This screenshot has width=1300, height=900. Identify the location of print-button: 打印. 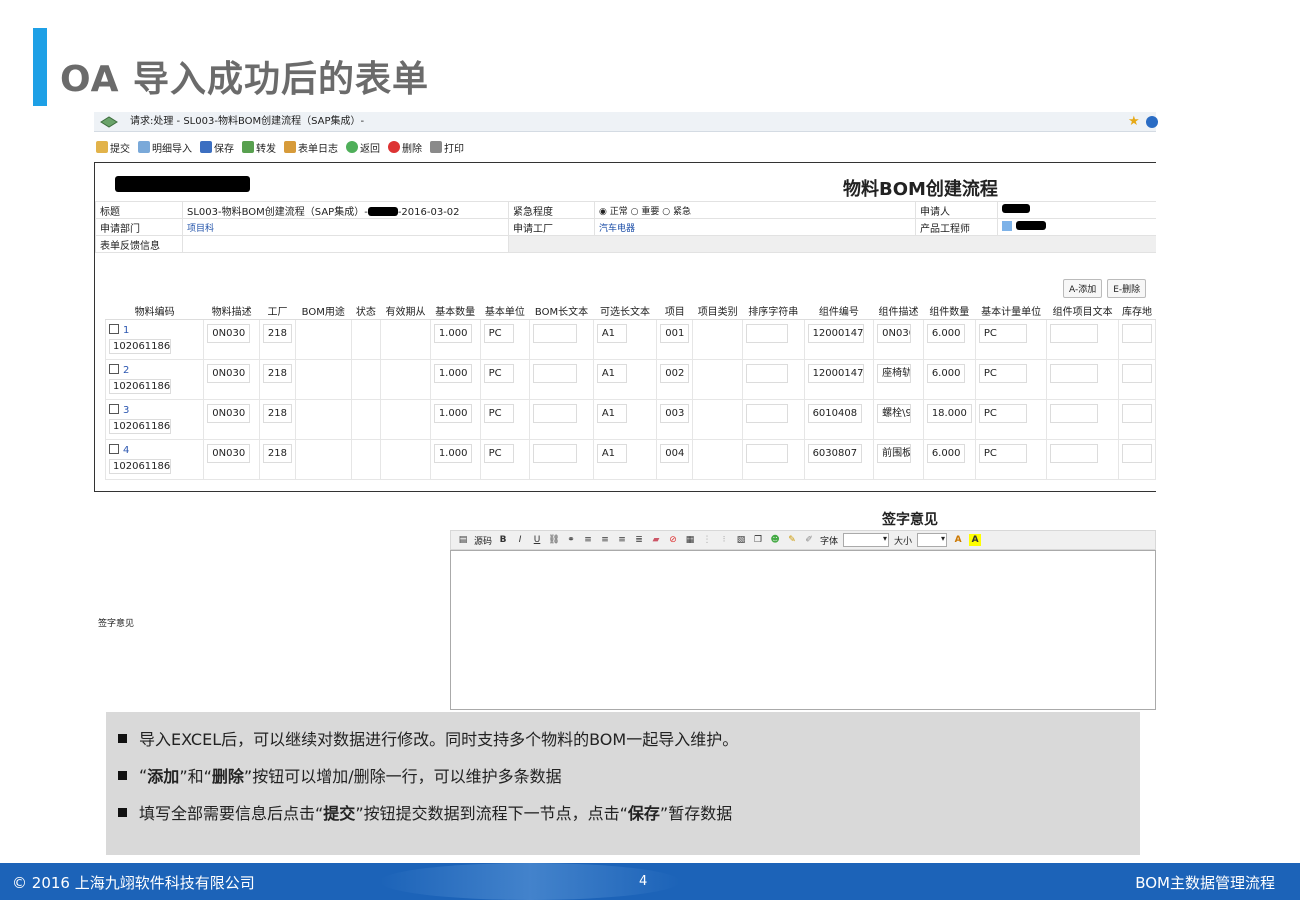
(447, 147).